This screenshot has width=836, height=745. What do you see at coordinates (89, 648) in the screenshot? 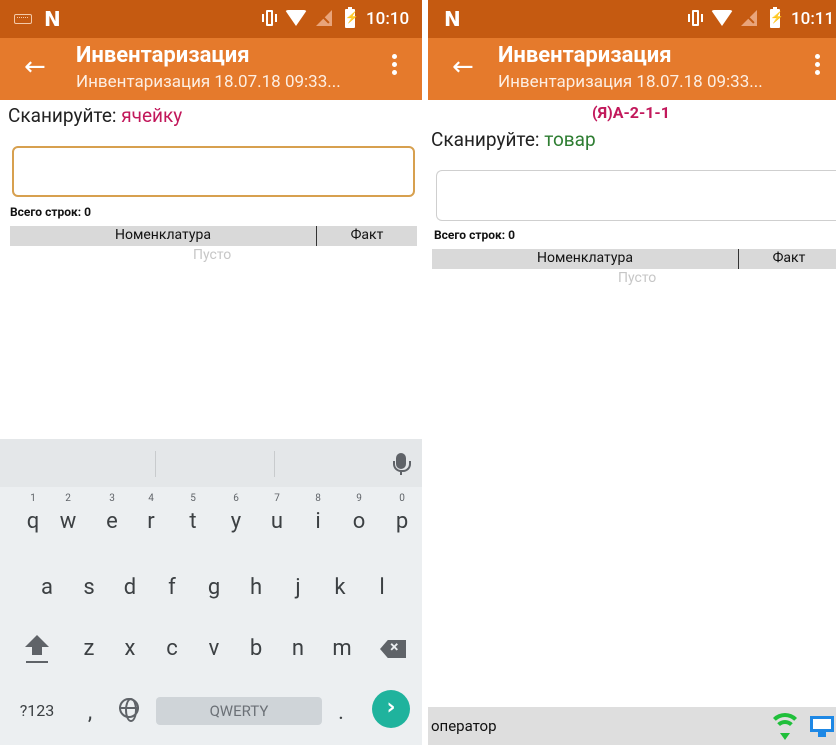
I see `key-z: z` at bounding box center [89, 648].